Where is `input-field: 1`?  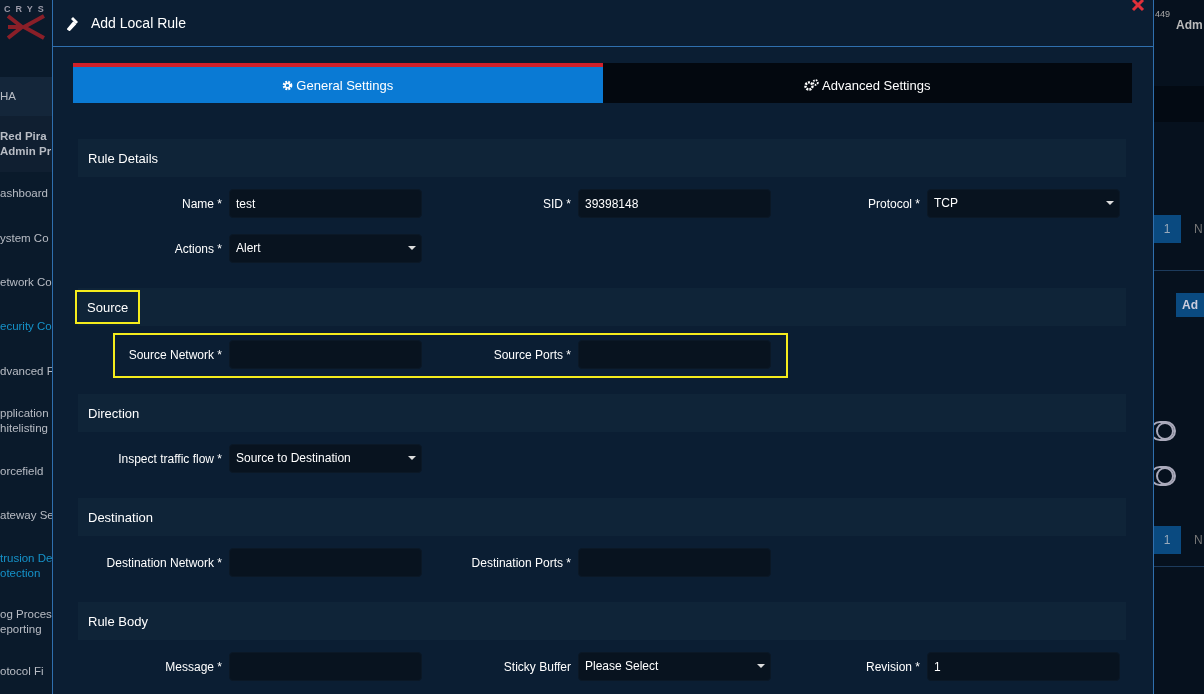 input-field: 1 is located at coordinates (1023, 666).